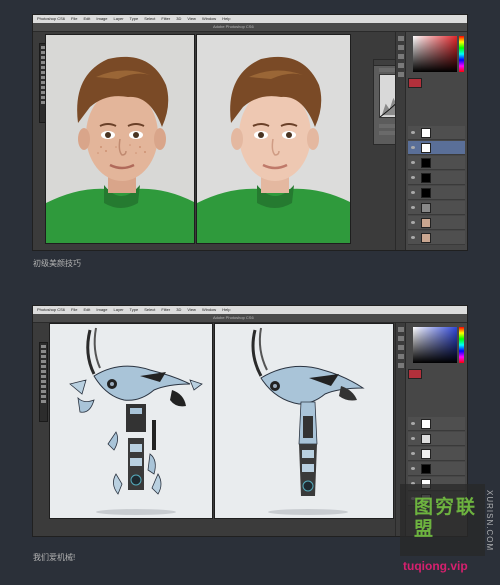 The width and height of the screenshot is (500, 585). Describe the element at coordinates (250, 318) in the screenshot. I see `options-bar: Adobe Photoshop CS6` at that location.